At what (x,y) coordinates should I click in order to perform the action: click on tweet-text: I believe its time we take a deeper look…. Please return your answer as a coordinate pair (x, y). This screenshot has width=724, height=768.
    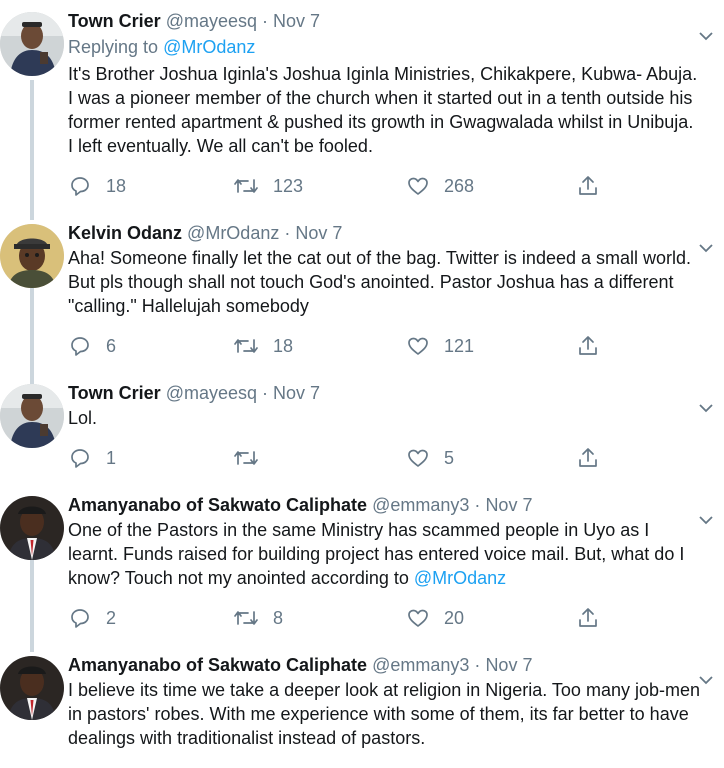
    Looking at the image, I should click on (384, 714).